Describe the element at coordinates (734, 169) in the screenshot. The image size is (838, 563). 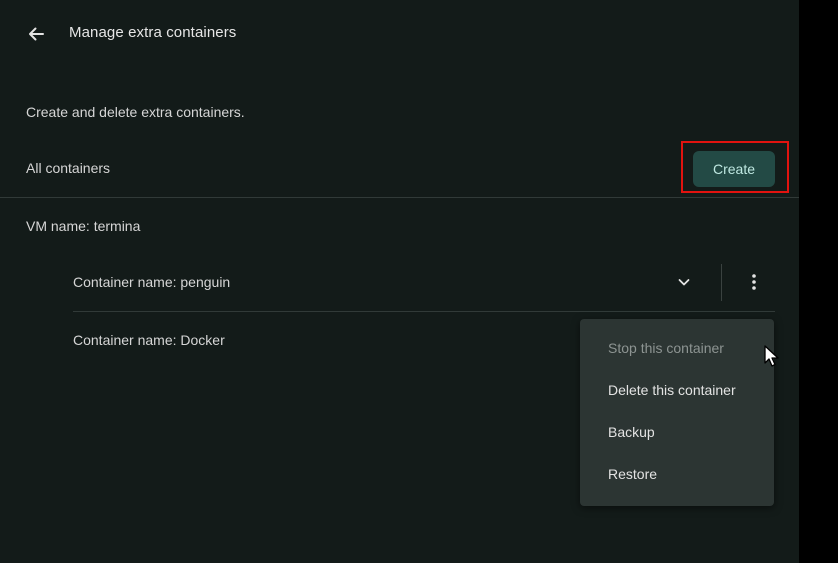
I see `create-button: Create` at that location.